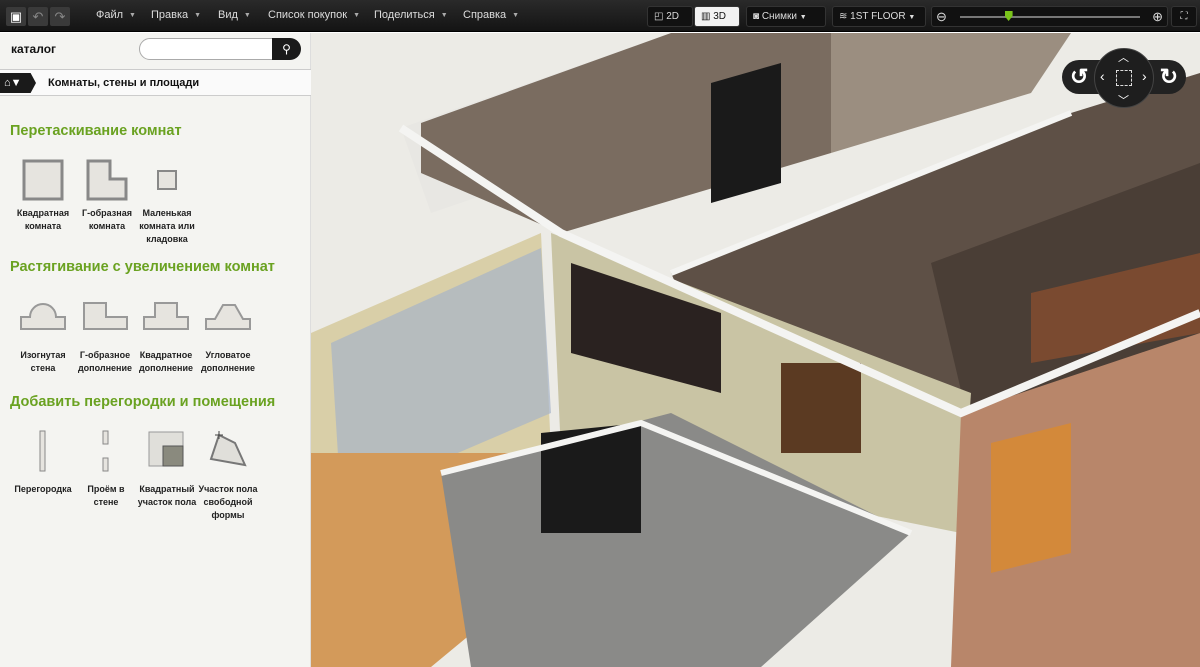 This screenshot has width=1200, height=667. Describe the element at coordinates (228, 449) in the screenshot. I see `freeform-floor-icon` at that location.